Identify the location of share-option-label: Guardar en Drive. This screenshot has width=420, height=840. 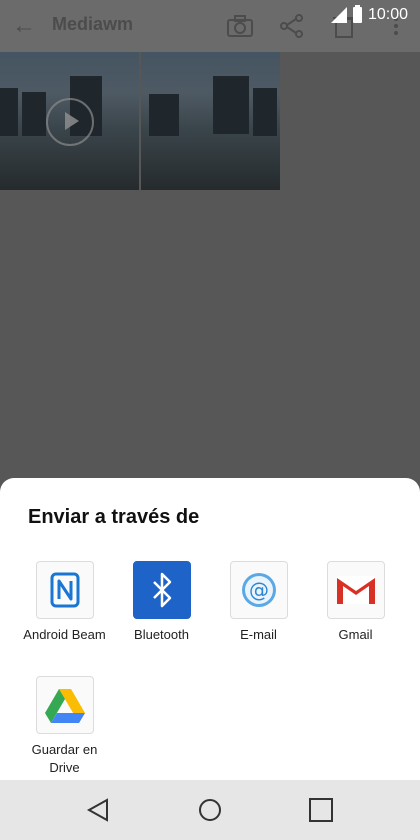
(64, 758).